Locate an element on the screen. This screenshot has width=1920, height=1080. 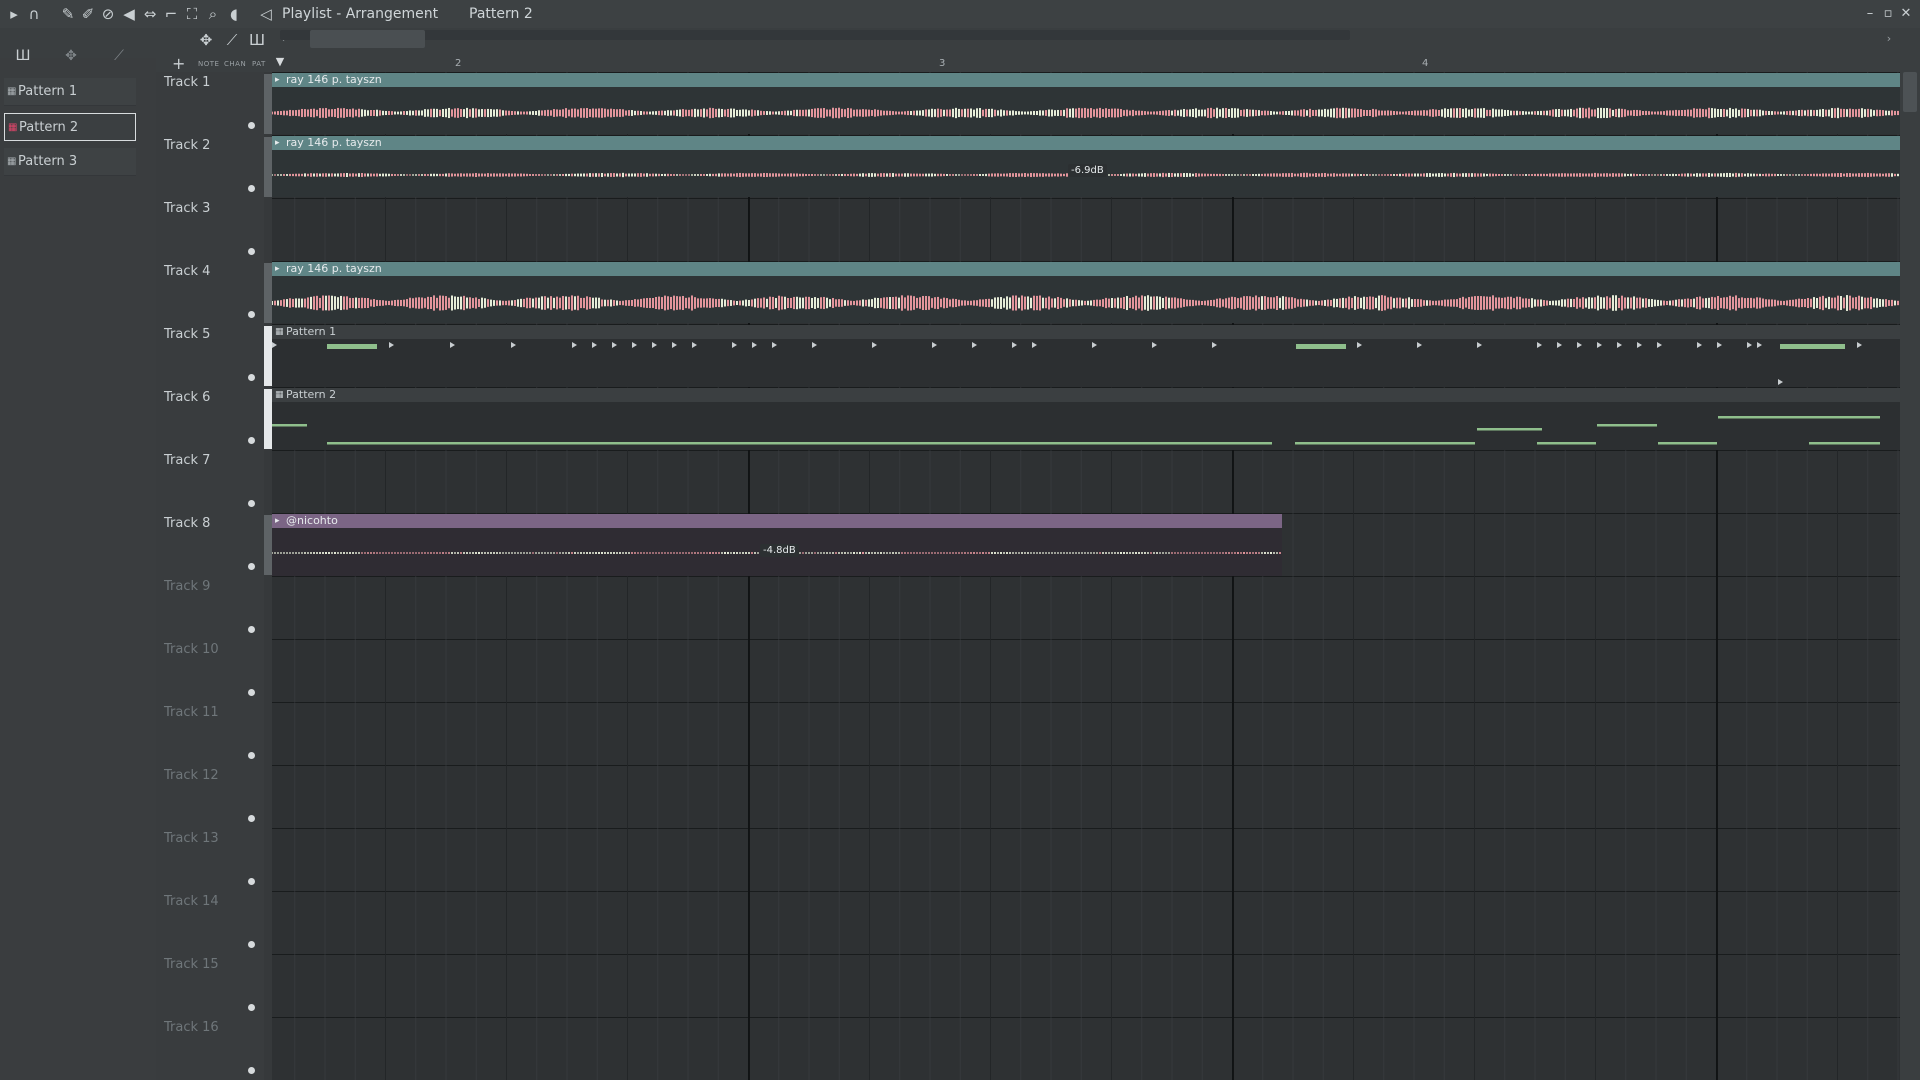
audio-clip-track-2: ▸ ray 146 p. tayszn -6.9dB is located at coordinates (1086, 166).